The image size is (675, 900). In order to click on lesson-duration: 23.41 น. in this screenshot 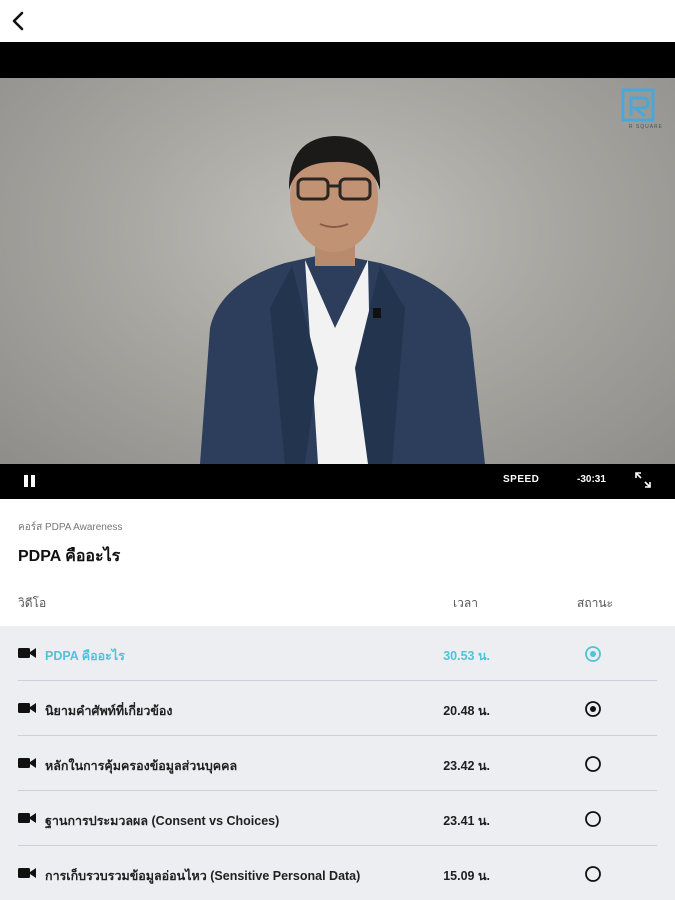, I will do `click(466, 821)`.